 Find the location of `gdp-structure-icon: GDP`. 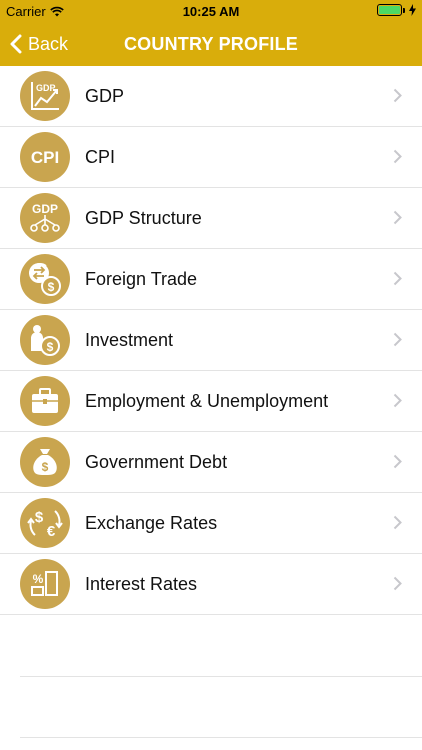

gdp-structure-icon: GDP is located at coordinates (45, 218).